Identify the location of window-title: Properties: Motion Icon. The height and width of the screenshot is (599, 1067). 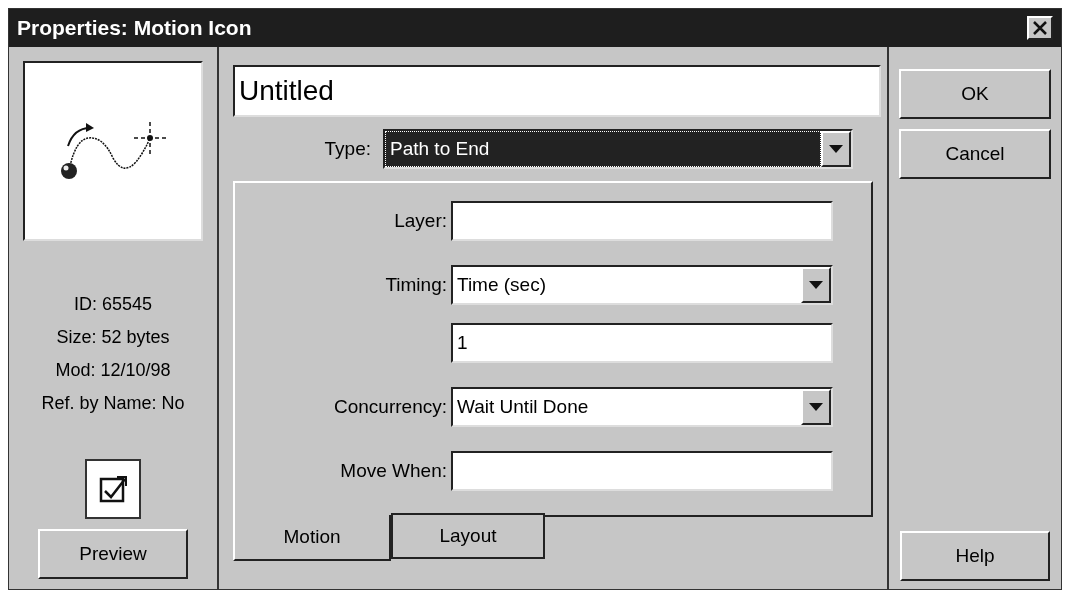
(134, 28).